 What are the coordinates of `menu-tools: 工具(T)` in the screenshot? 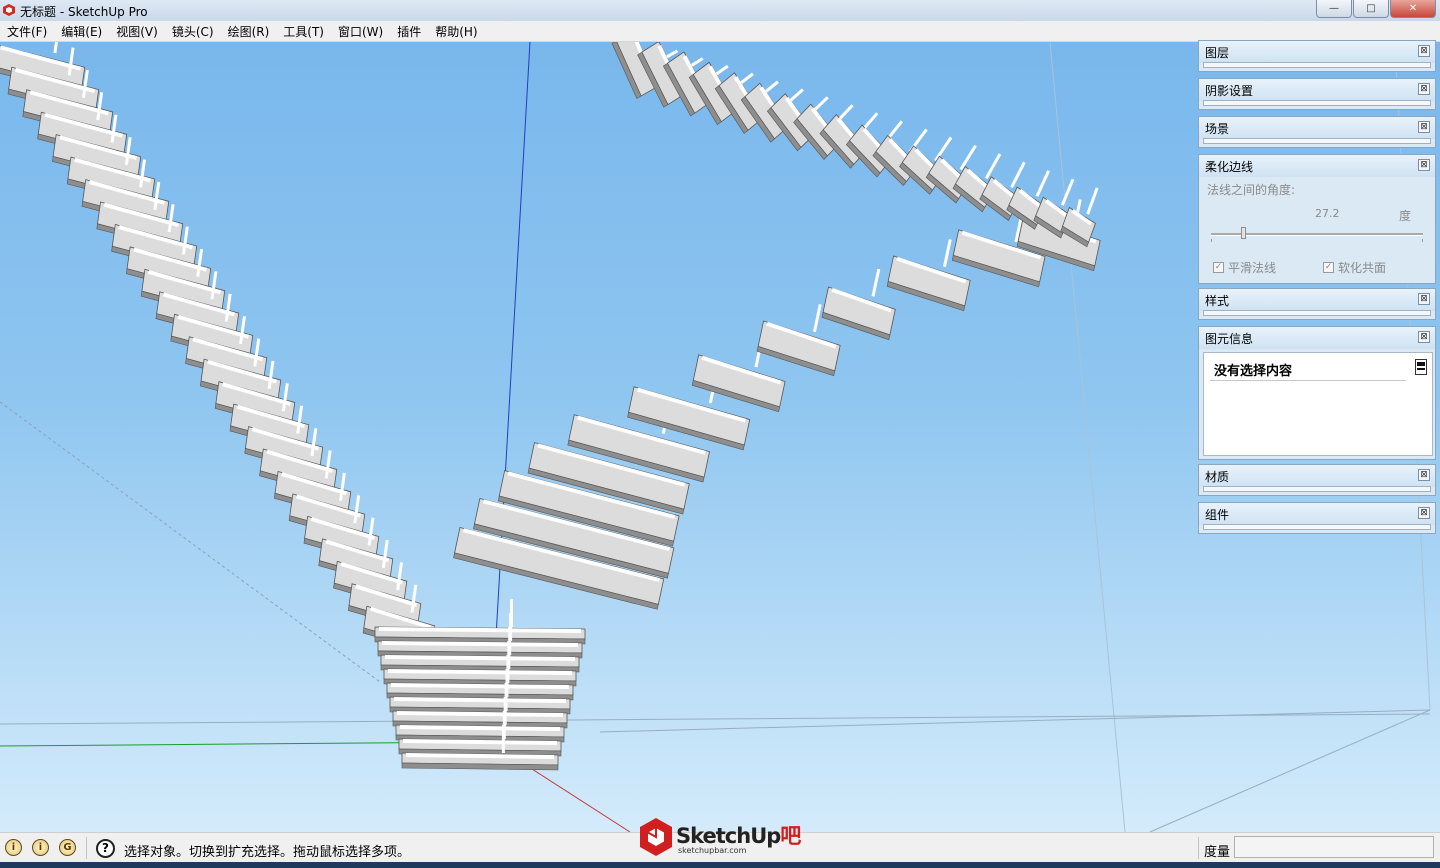 It's located at (303, 31).